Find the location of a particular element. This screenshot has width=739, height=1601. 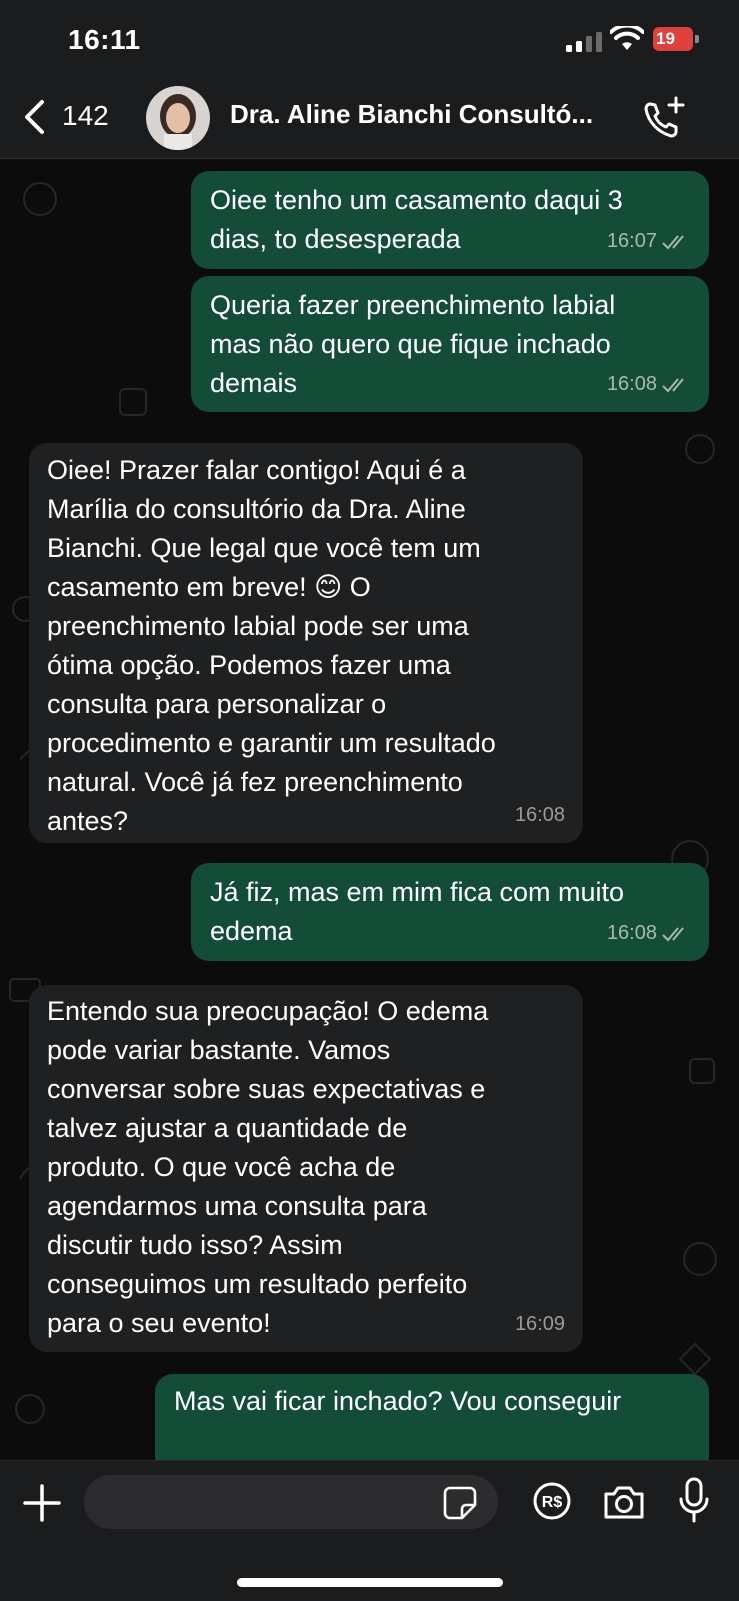

message-meta: 16:09 is located at coordinates (540, 1324).